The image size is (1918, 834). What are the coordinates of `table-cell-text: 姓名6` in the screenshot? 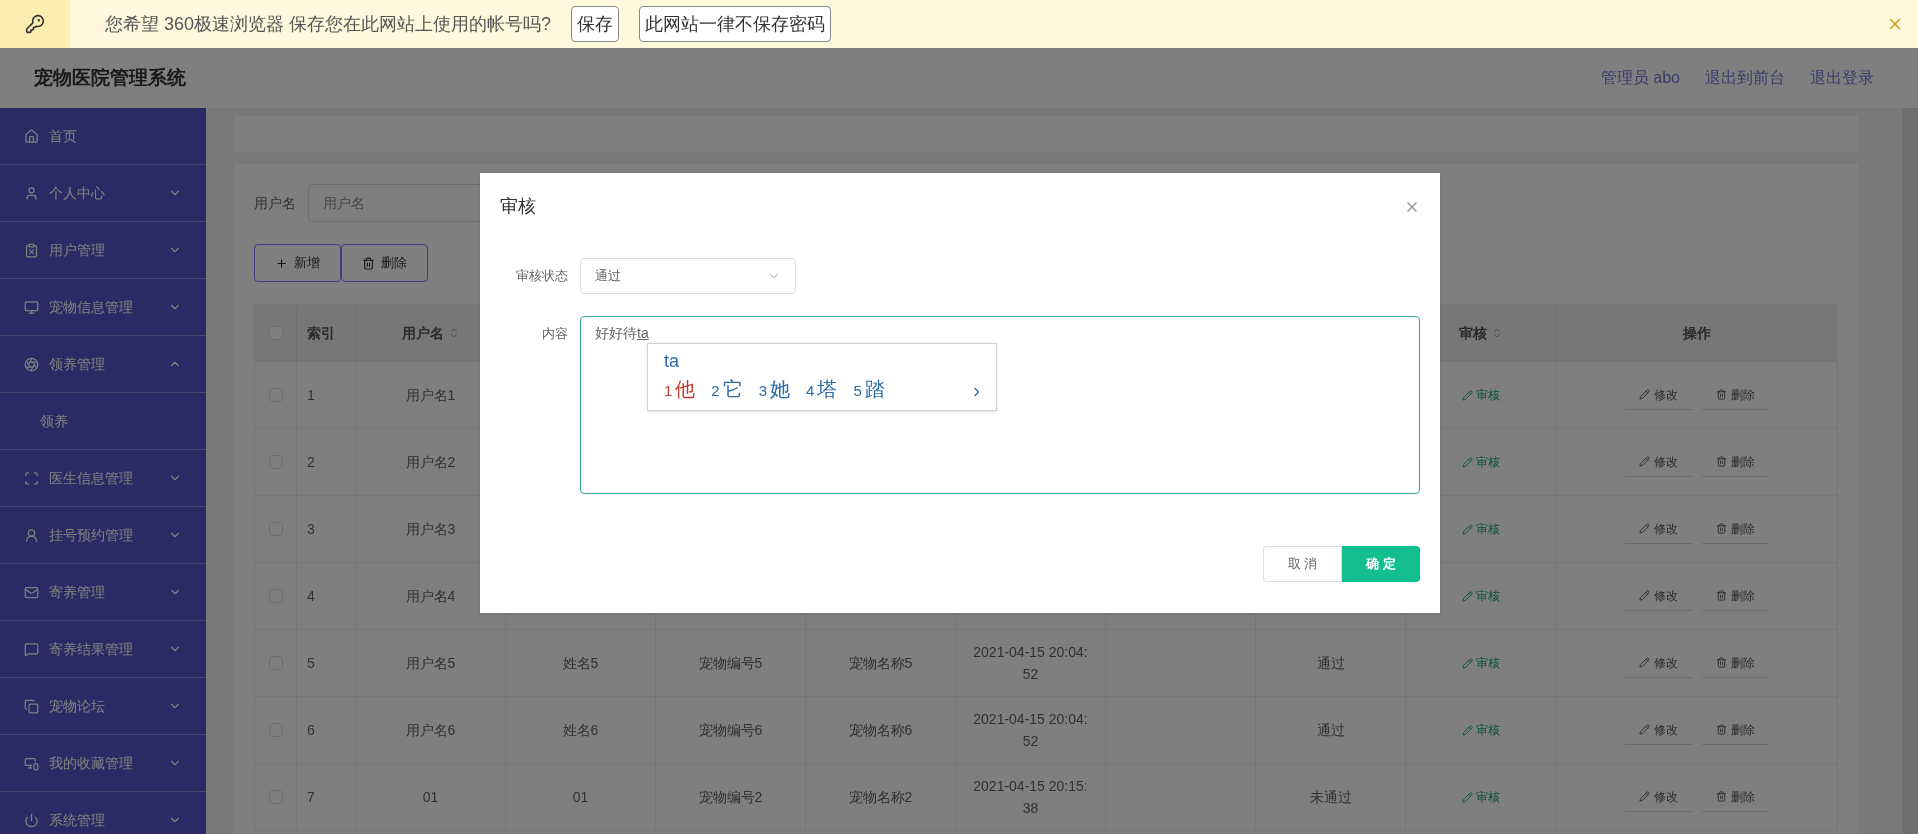 It's located at (580, 730).